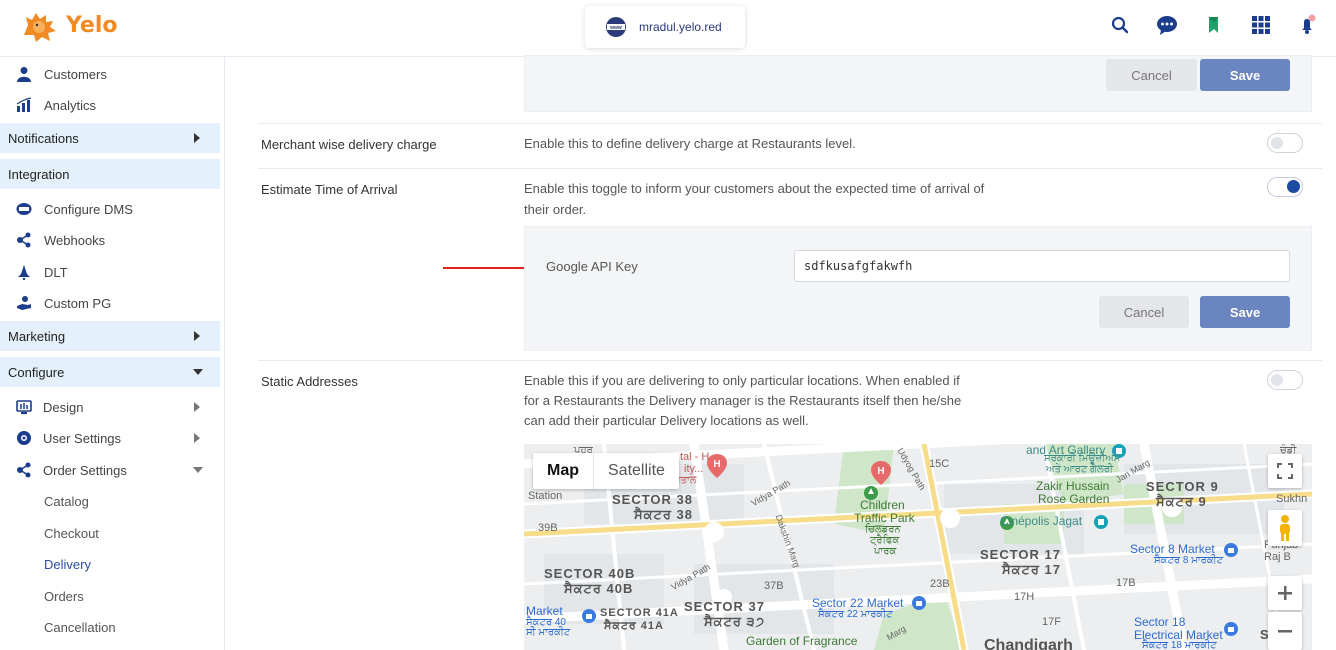  Describe the element at coordinates (24, 74) in the screenshot. I see `customers-icon` at that location.